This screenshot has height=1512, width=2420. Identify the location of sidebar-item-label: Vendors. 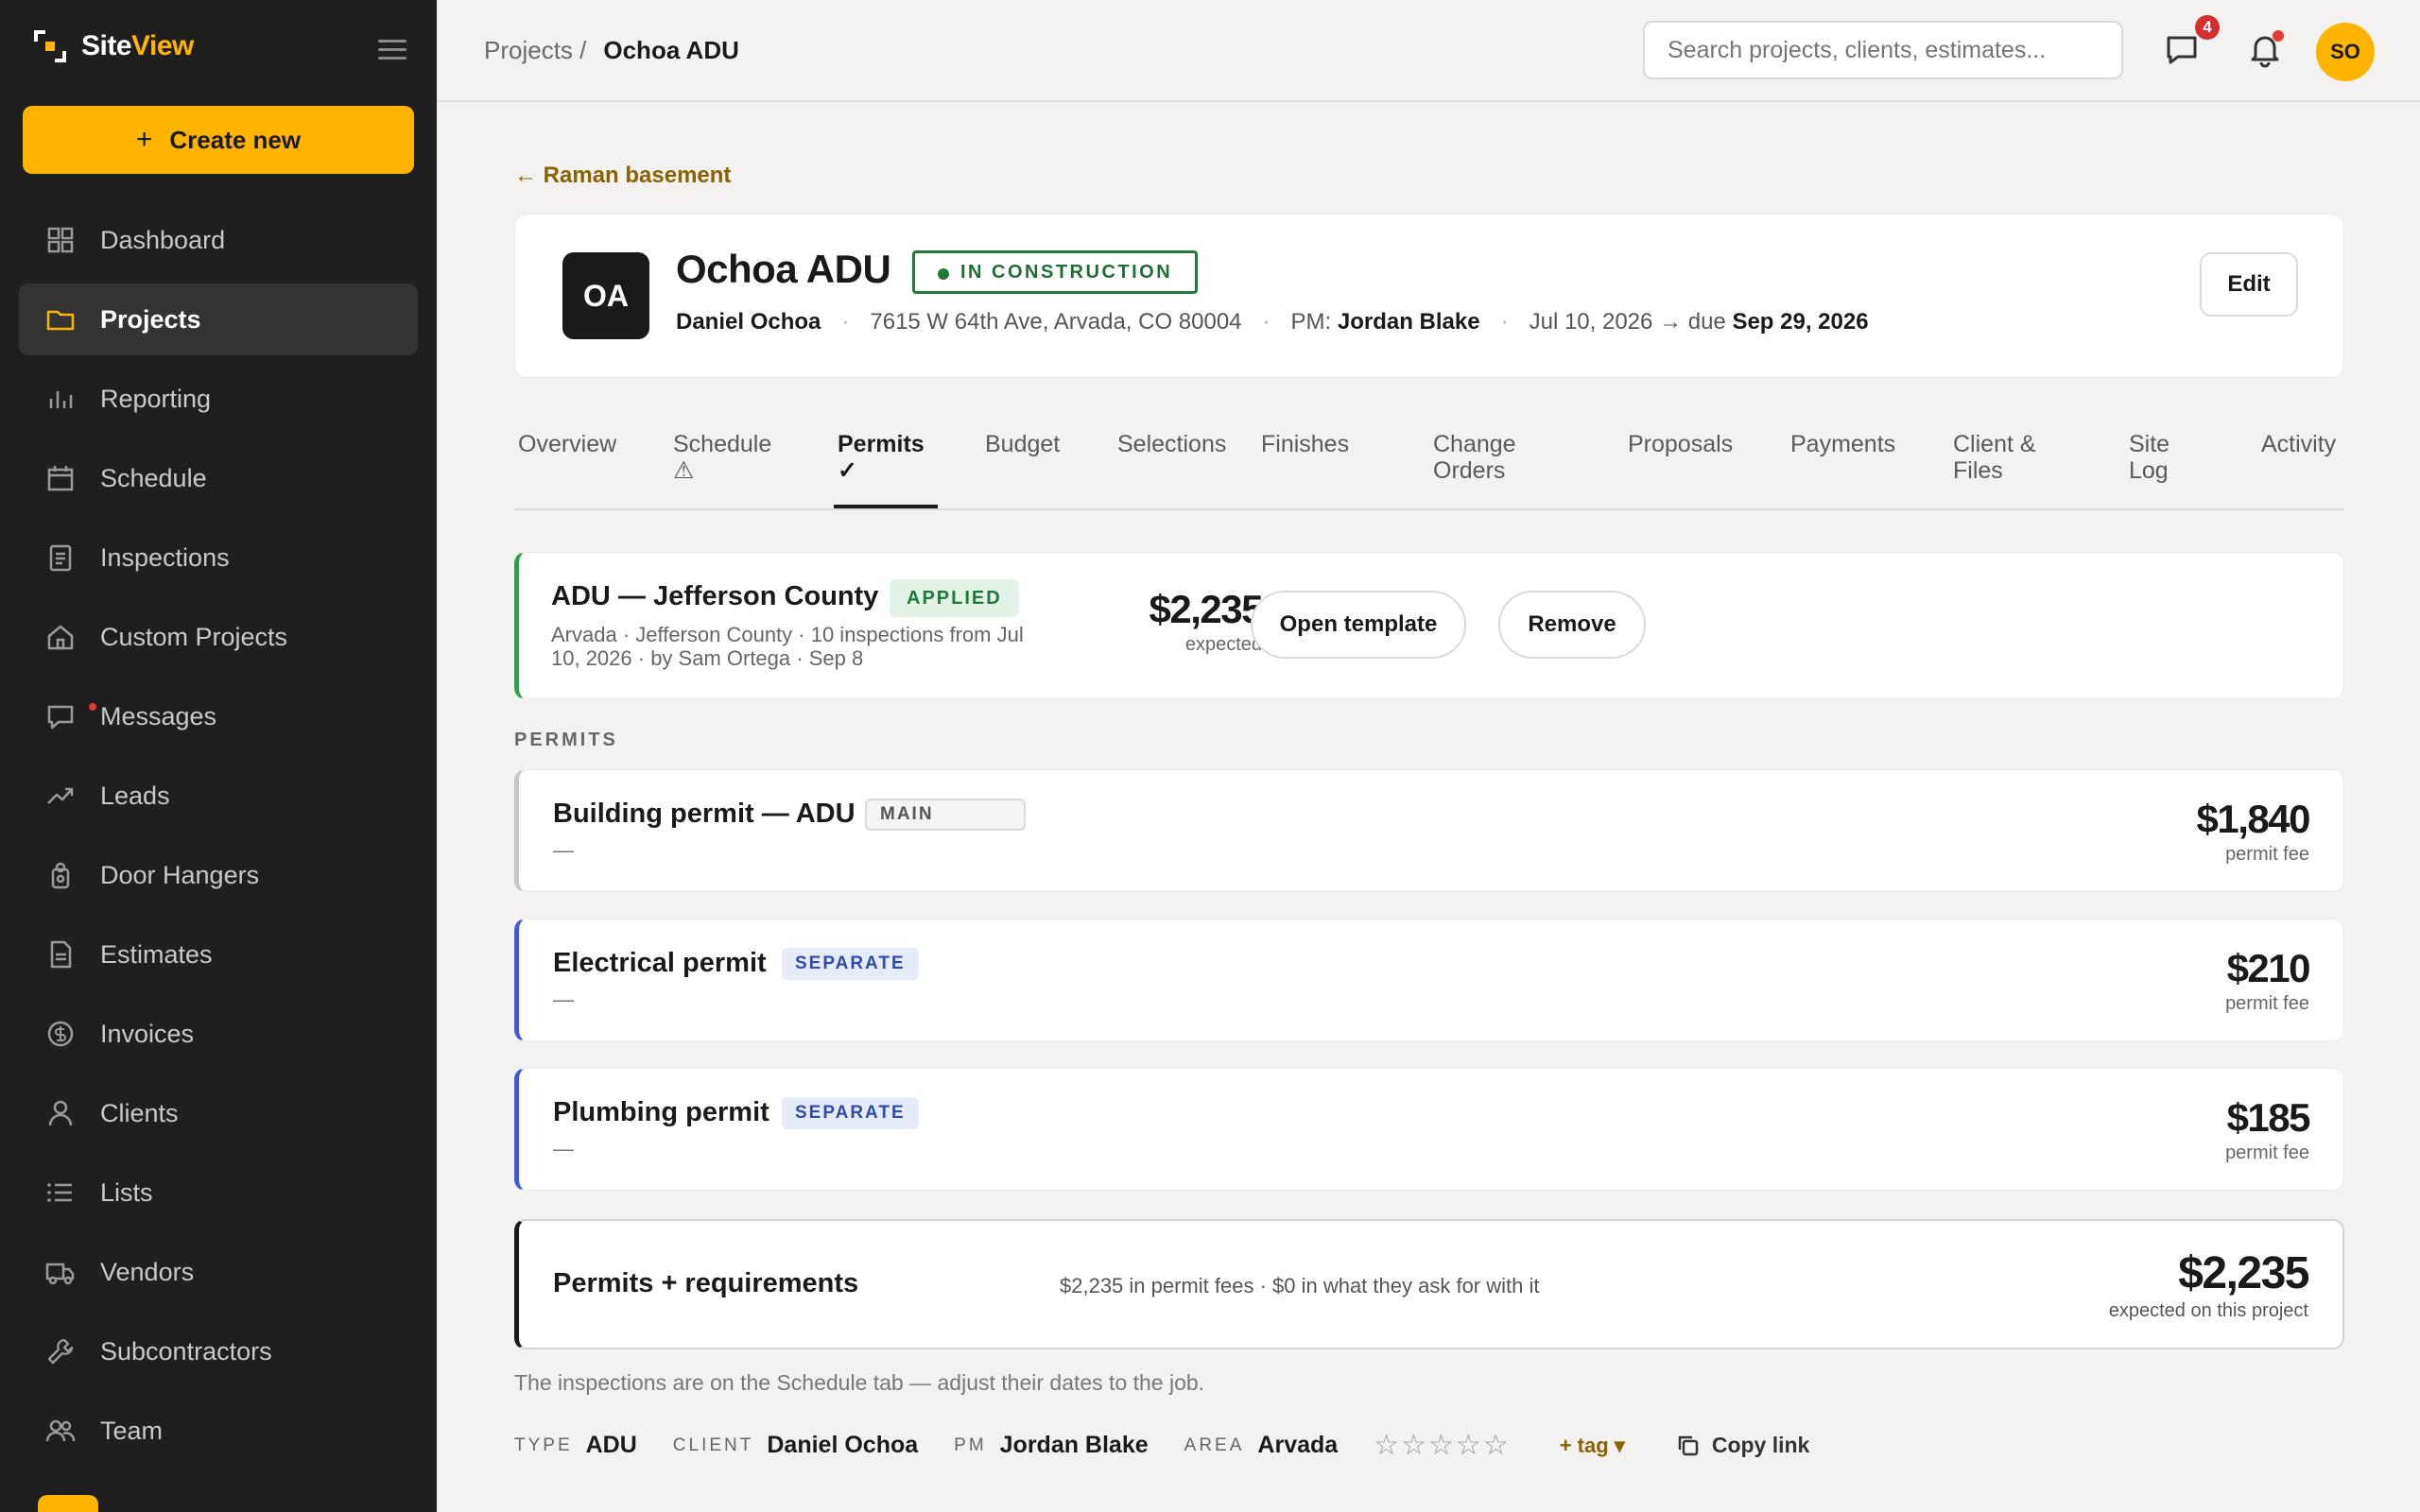
(147, 1271).